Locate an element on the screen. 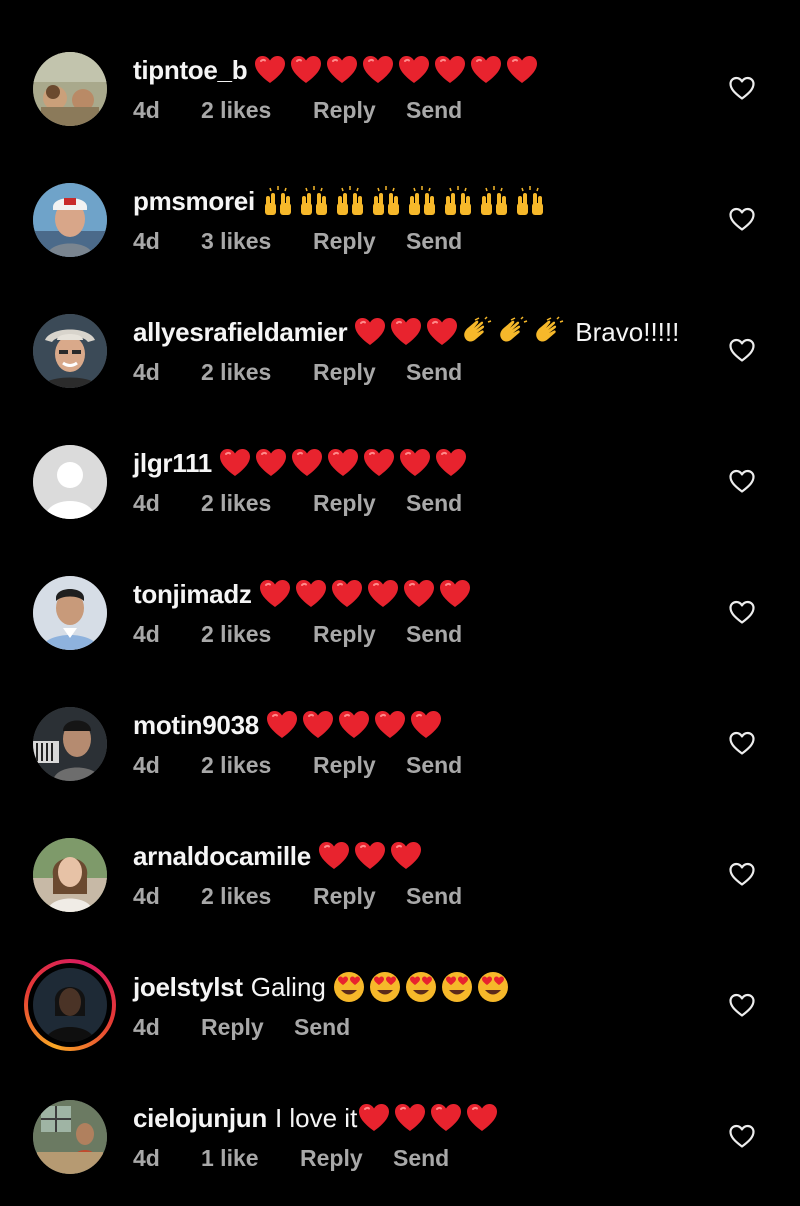 The image size is (800, 1206). comment-meta: 4d 1 like Reply Send is located at coordinates (423, 1158).